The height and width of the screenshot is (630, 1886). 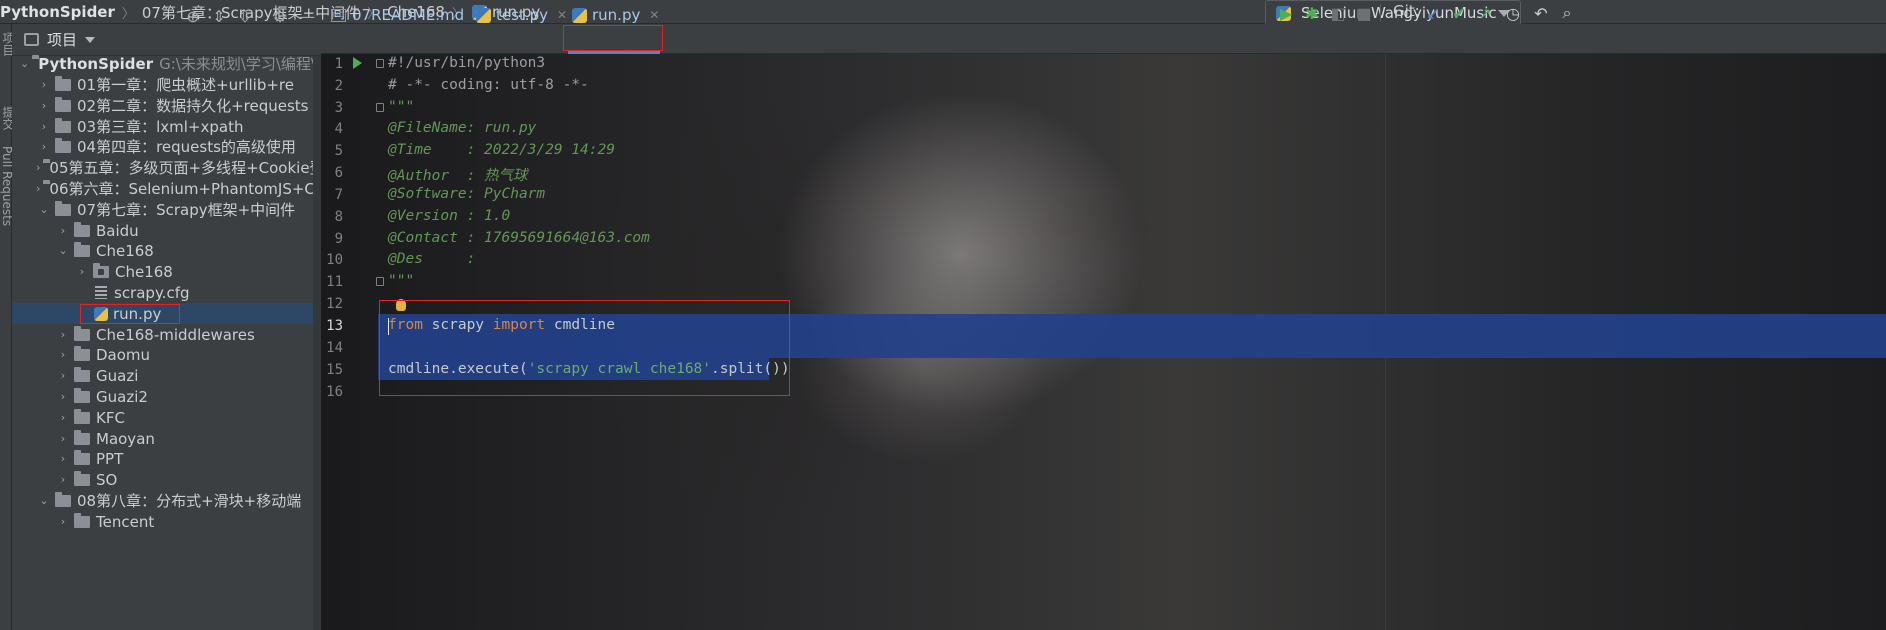 What do you see at coordinates (166, 417) in the screenshot?
I see `tree-item-kfc: › KFC` at bounding box center [166, 417].